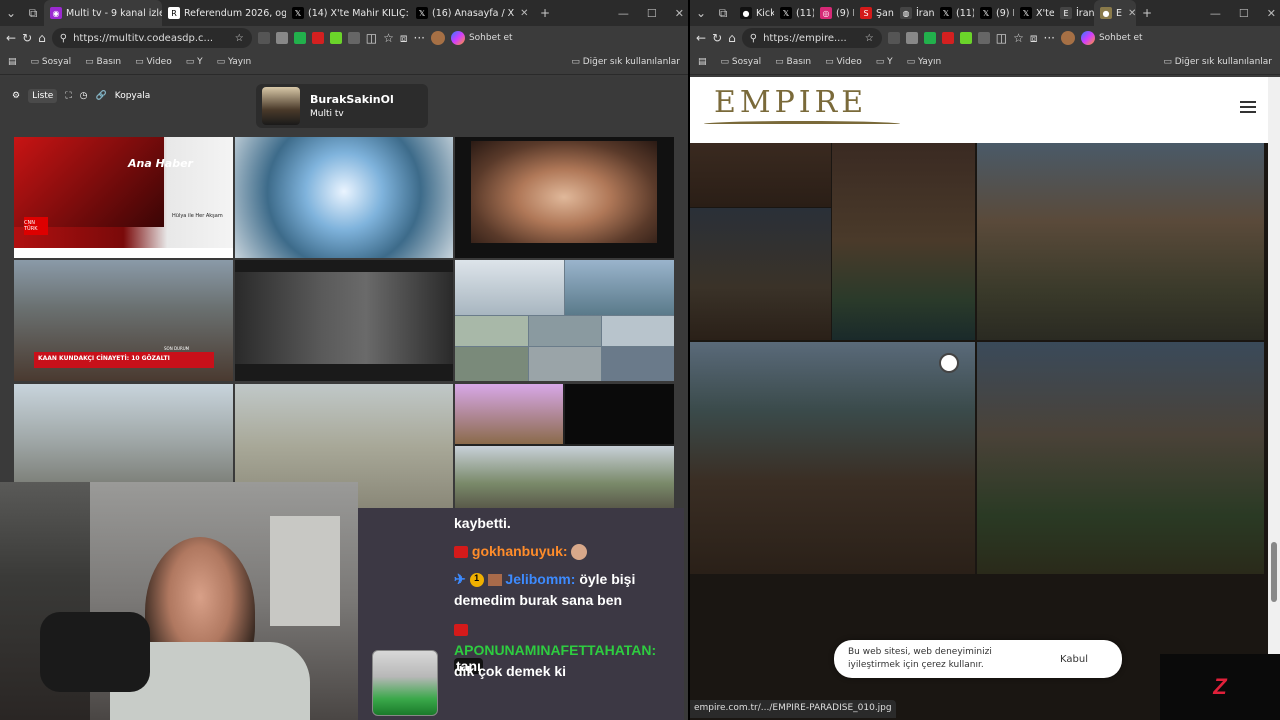  I want to click on left-tab-referendum: R Referendum 2026, ogg ✕, so click(224, 13).